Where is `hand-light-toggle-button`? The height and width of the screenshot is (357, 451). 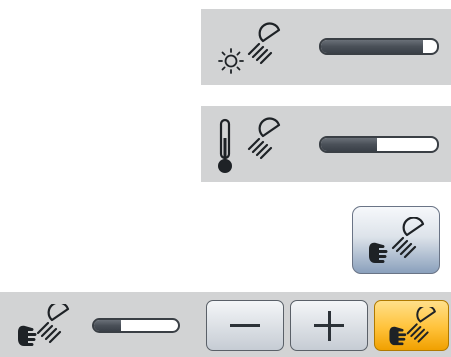 hand-light-toggle-button is located at coordinates (396, 240).